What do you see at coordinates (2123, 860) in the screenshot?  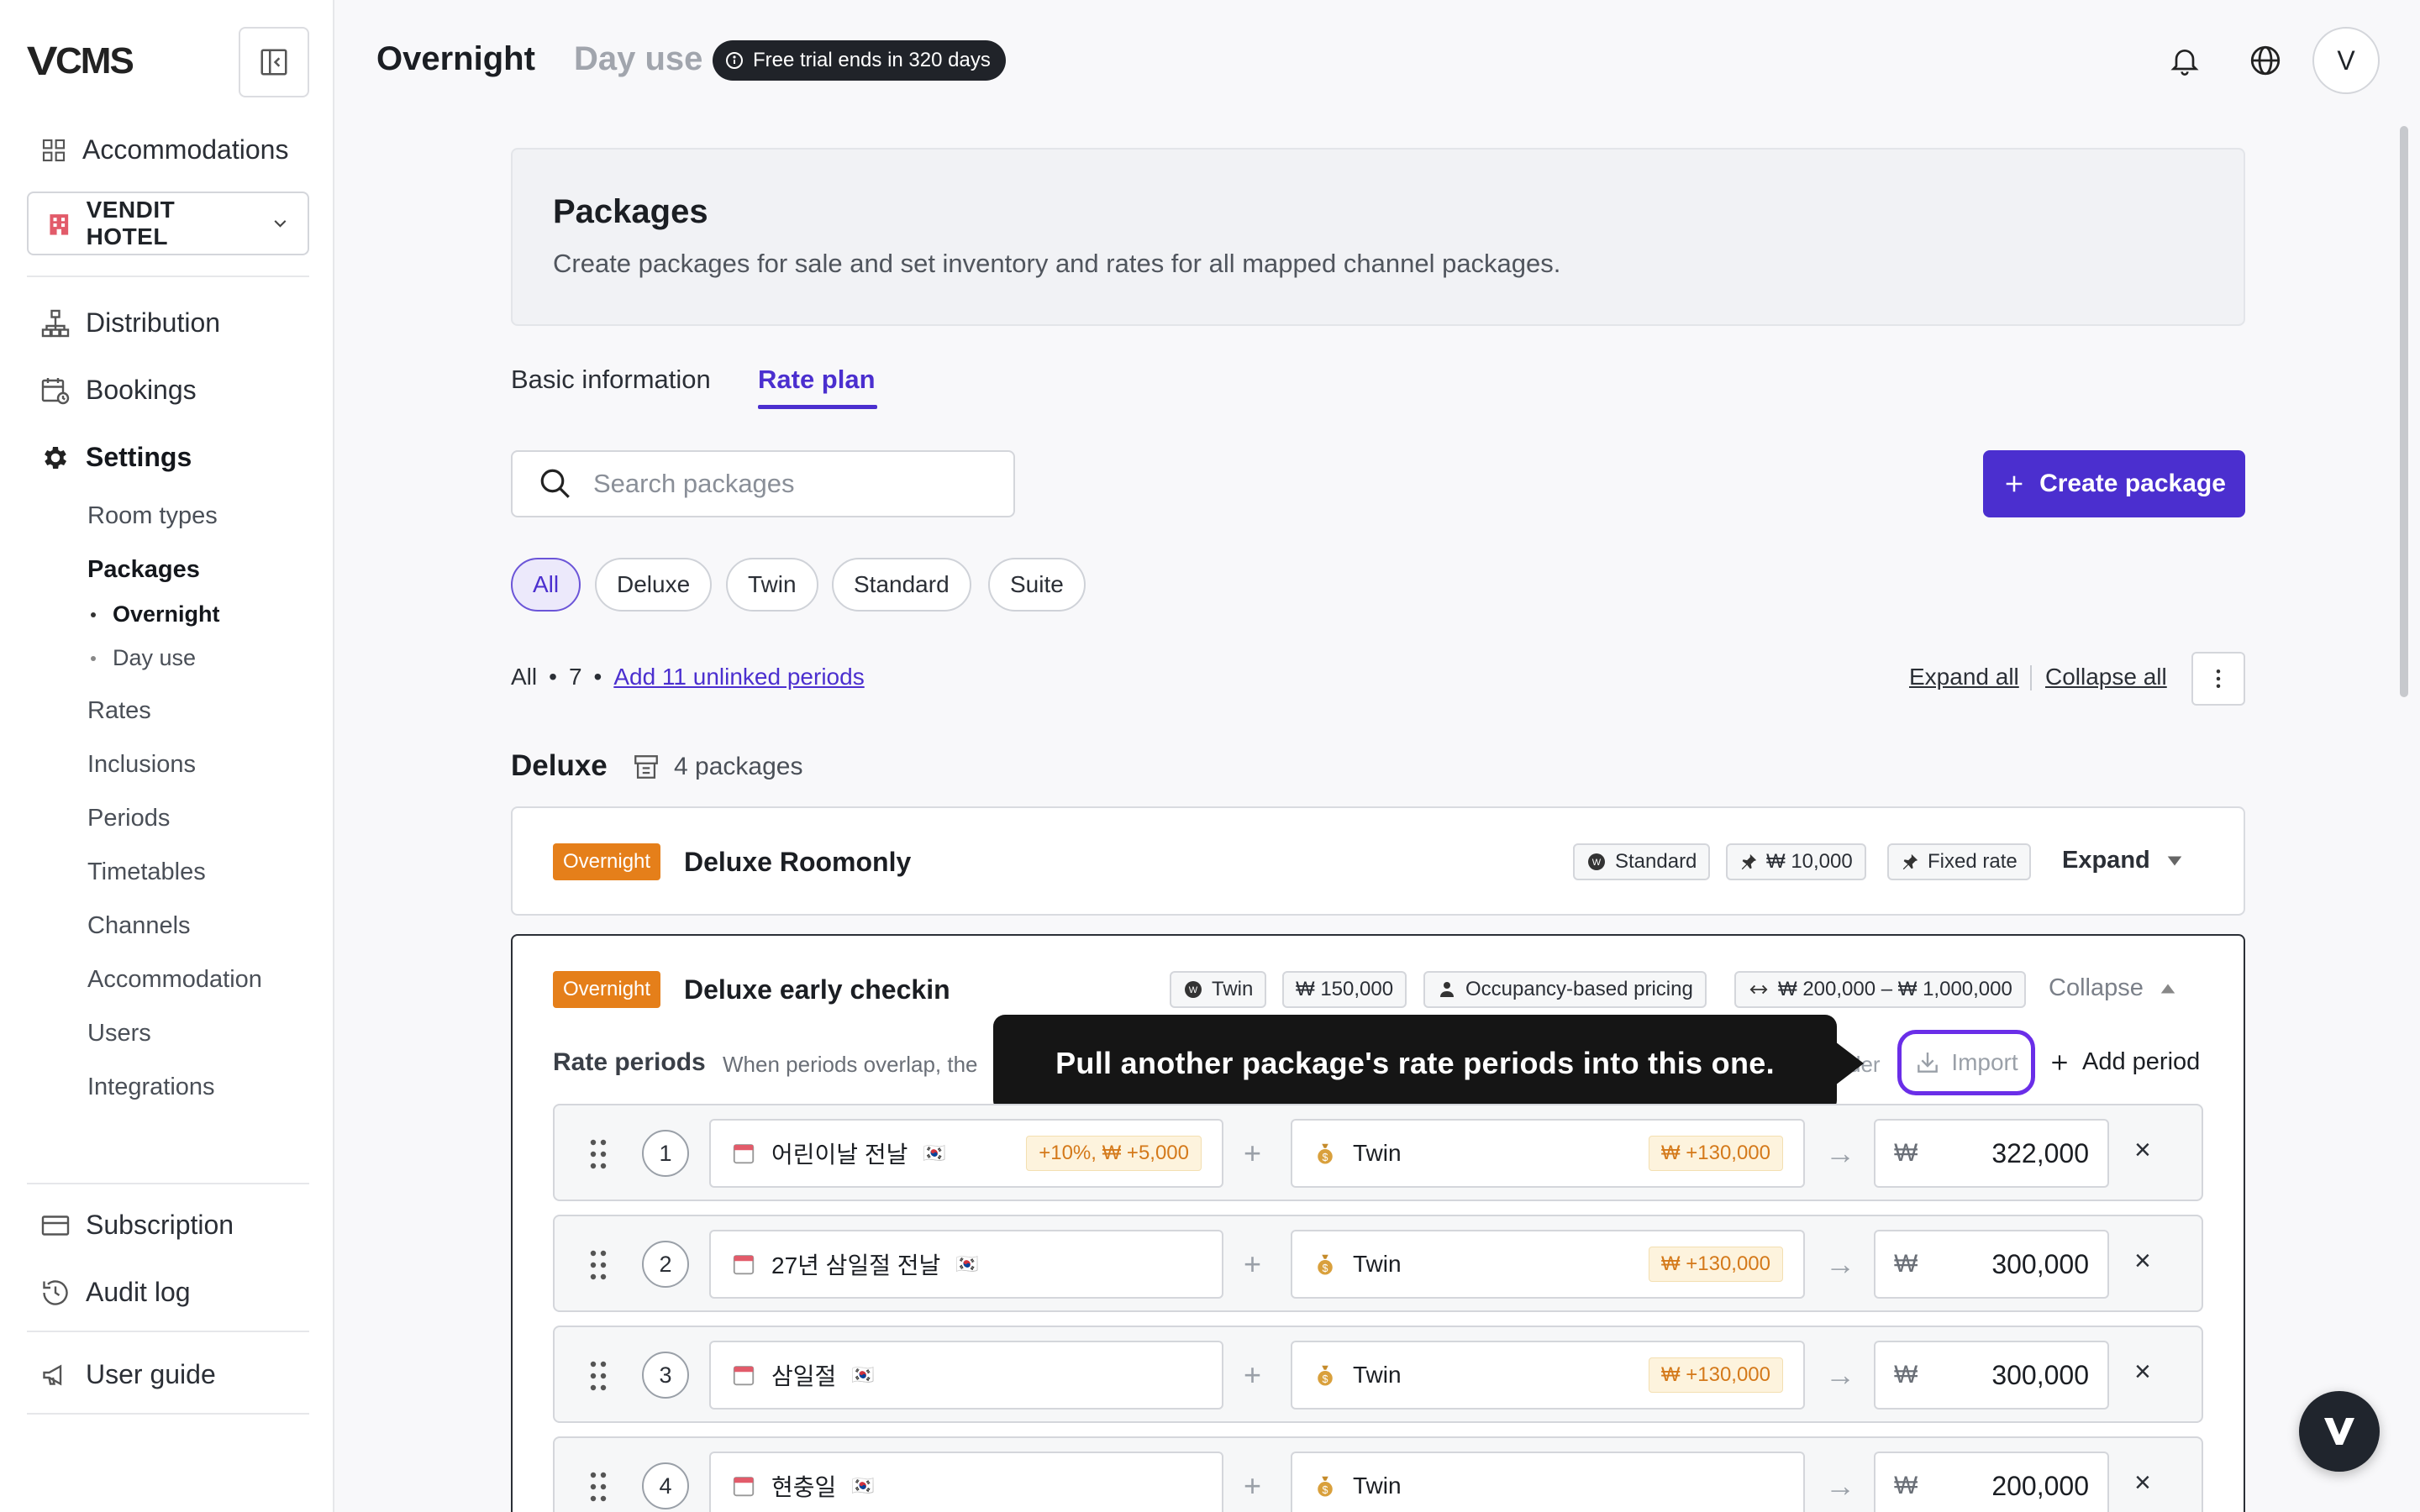 I see `expand-toggle: Expand` at bounding box center [2123, 860].